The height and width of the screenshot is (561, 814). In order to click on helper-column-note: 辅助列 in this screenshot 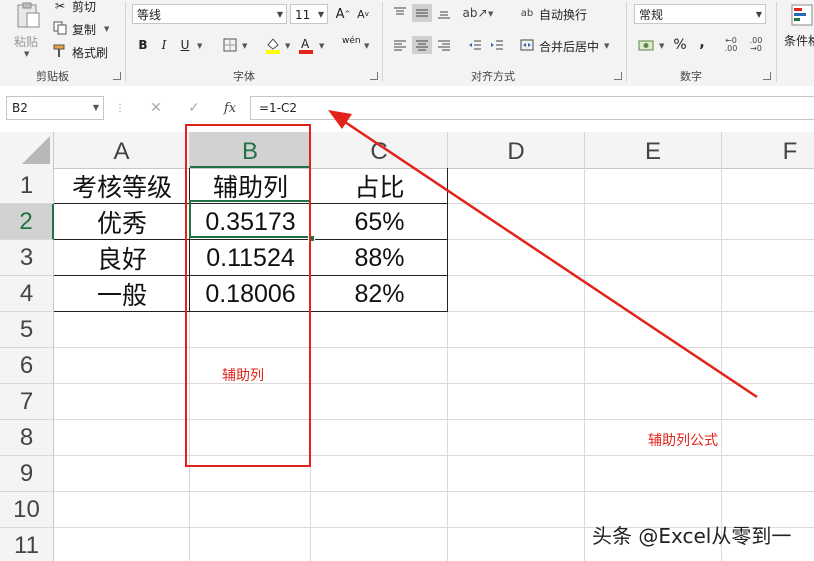, I will do `click(243, 376)`.